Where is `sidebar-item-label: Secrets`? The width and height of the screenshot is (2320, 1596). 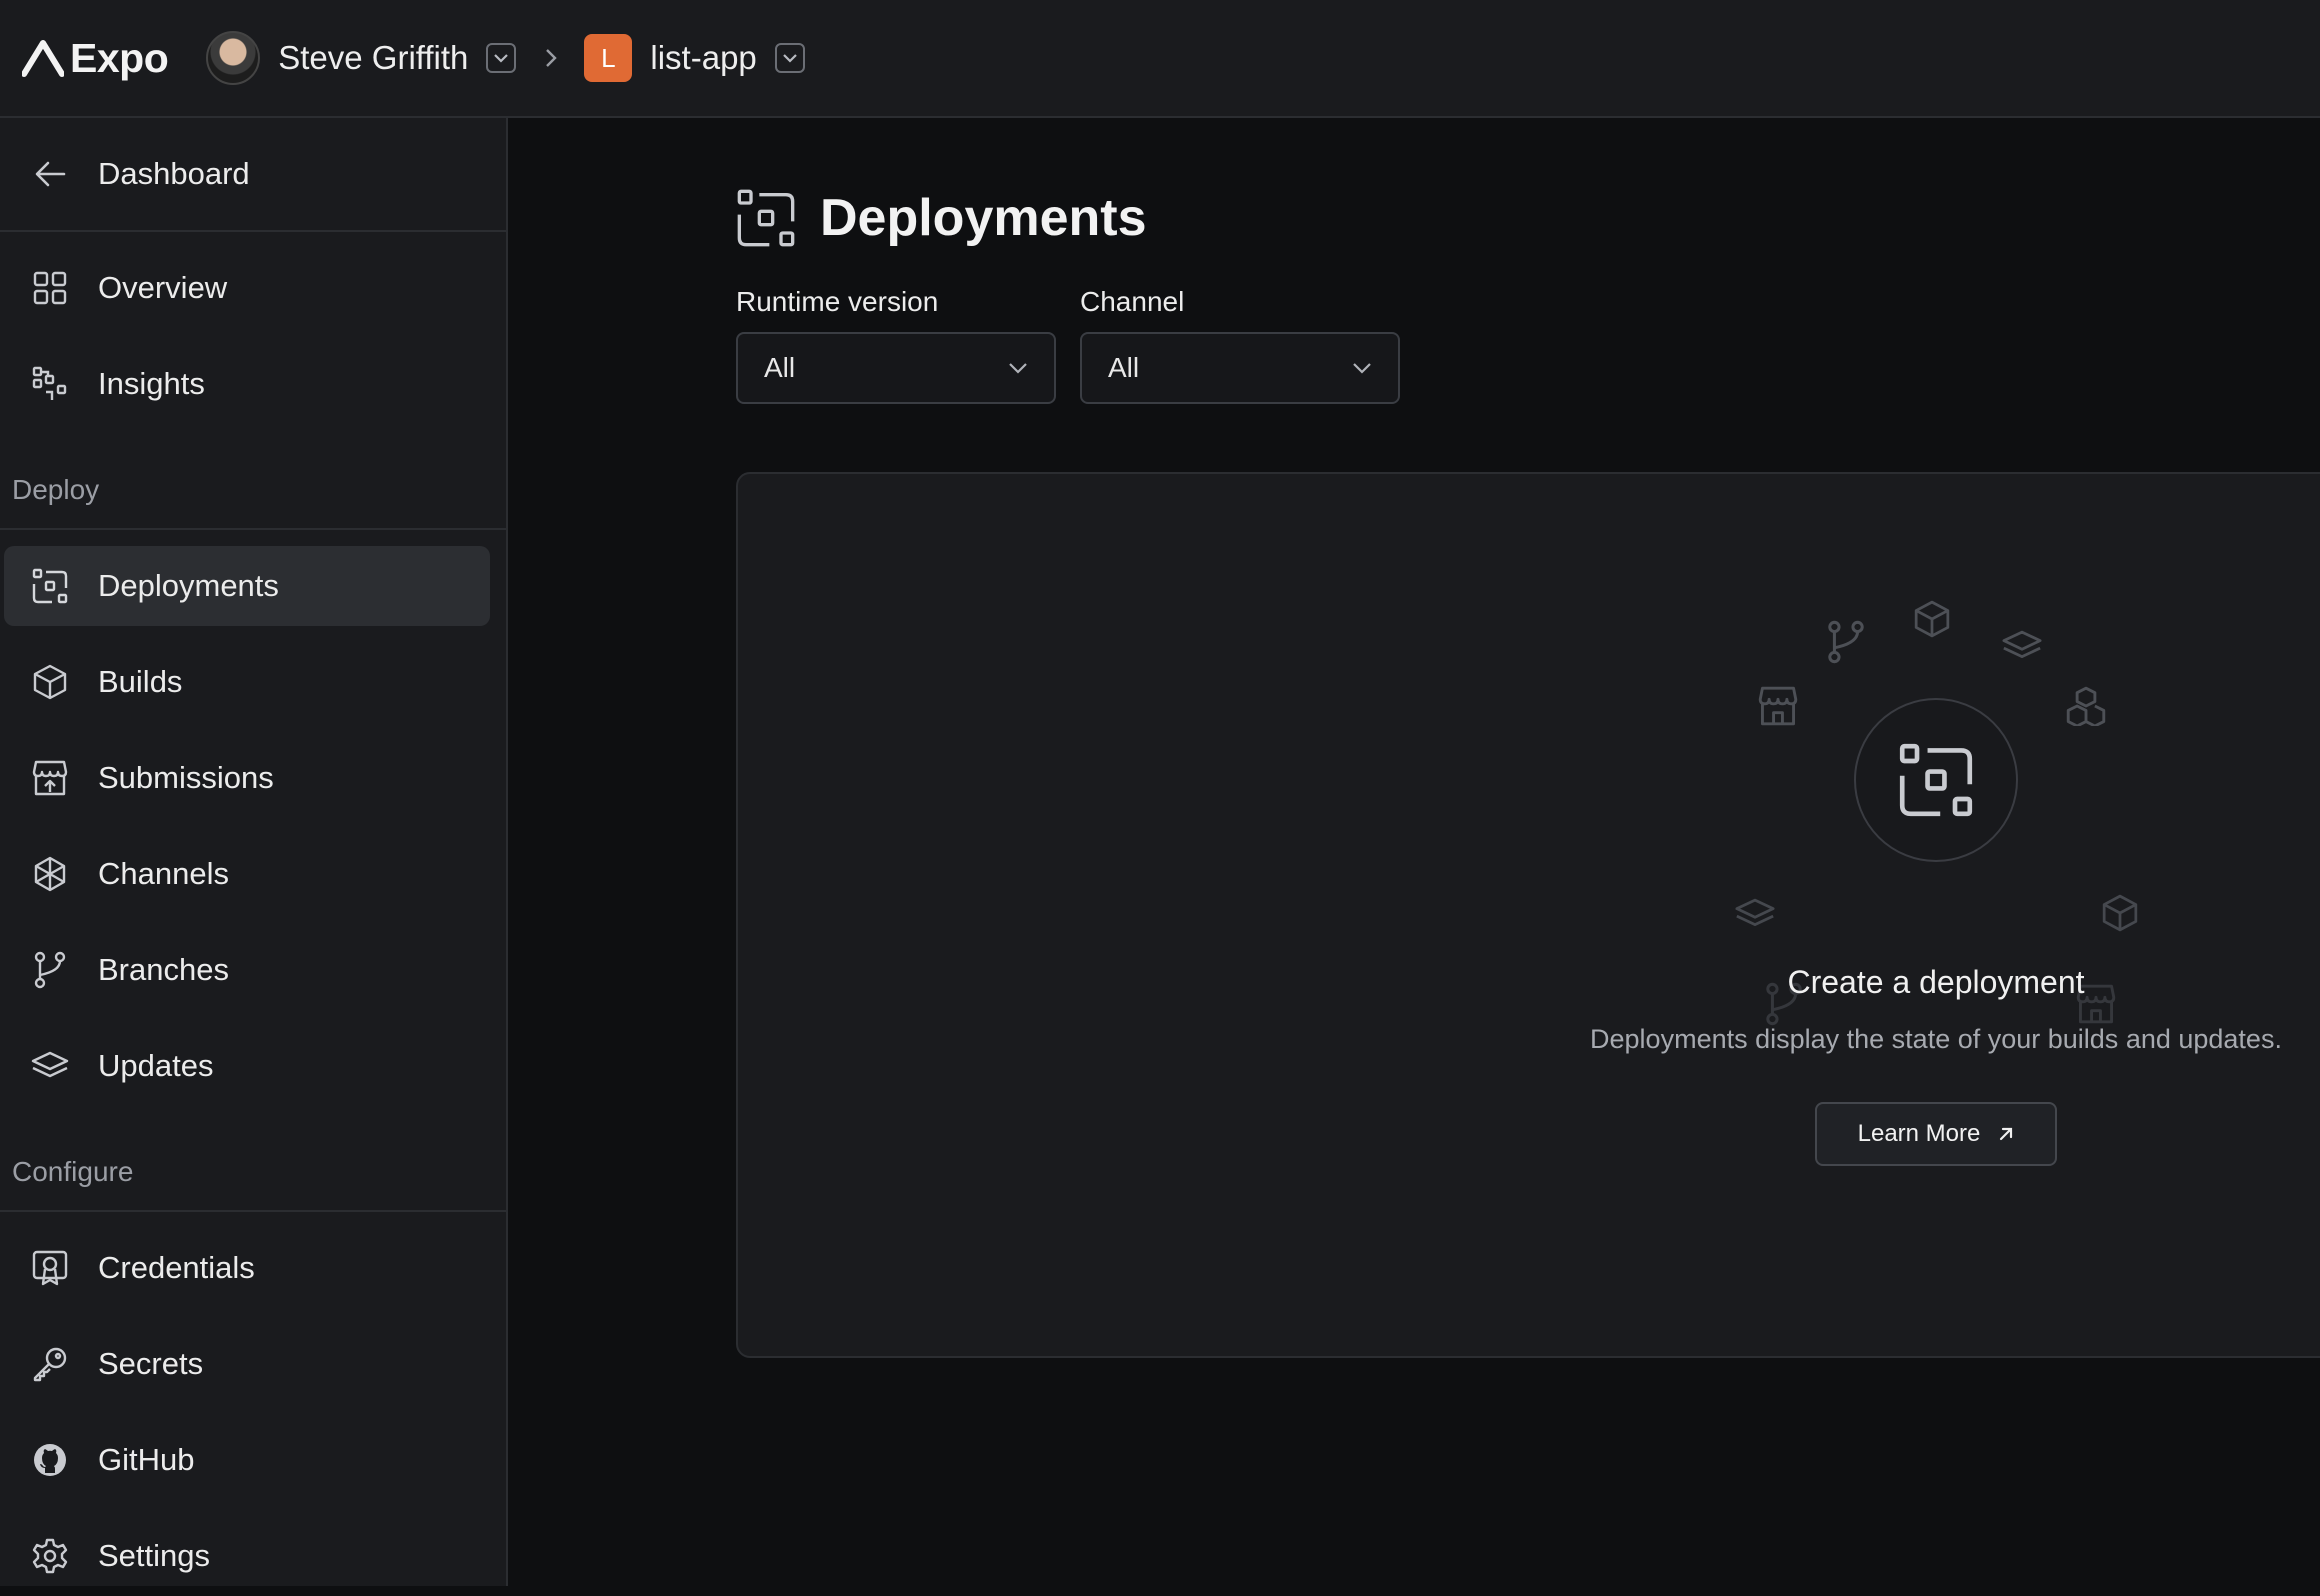
sidebar-item-label: Secrets is located at coordinates (151, 1363).